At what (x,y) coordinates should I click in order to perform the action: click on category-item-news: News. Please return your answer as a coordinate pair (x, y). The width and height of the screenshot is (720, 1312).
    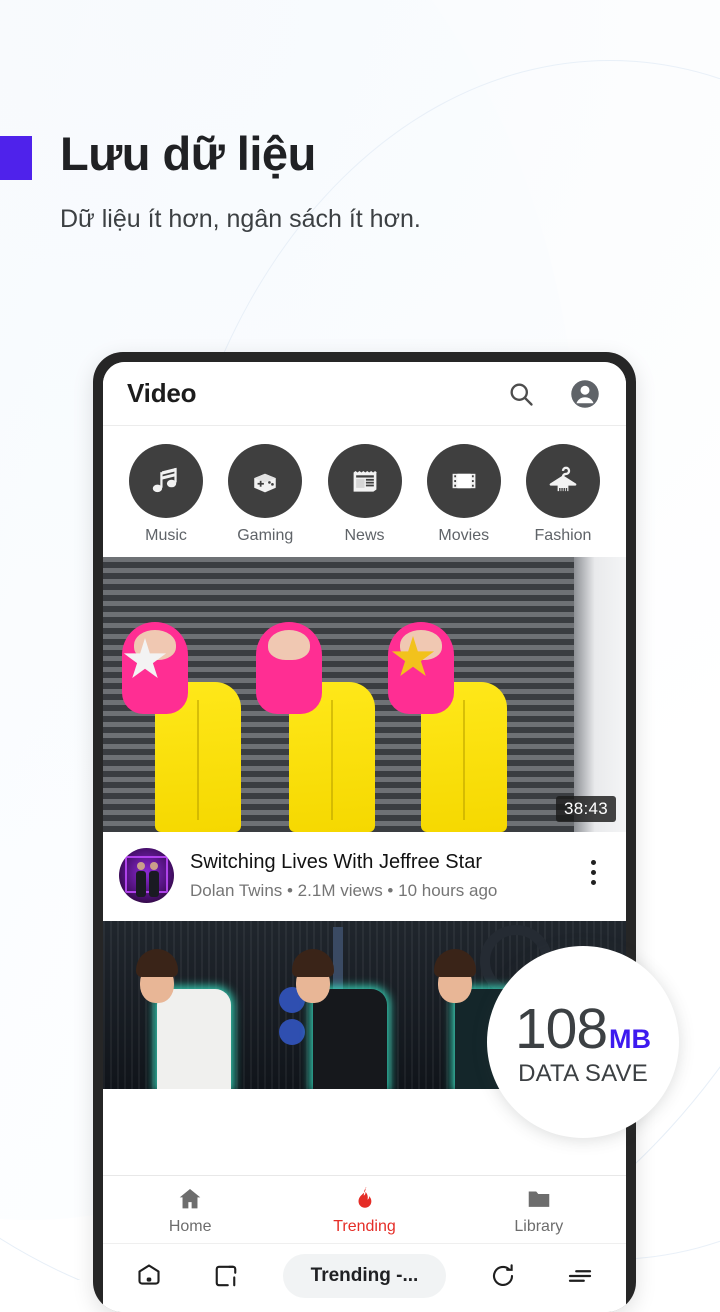
    Looking at the image, I should click on (365, 494).